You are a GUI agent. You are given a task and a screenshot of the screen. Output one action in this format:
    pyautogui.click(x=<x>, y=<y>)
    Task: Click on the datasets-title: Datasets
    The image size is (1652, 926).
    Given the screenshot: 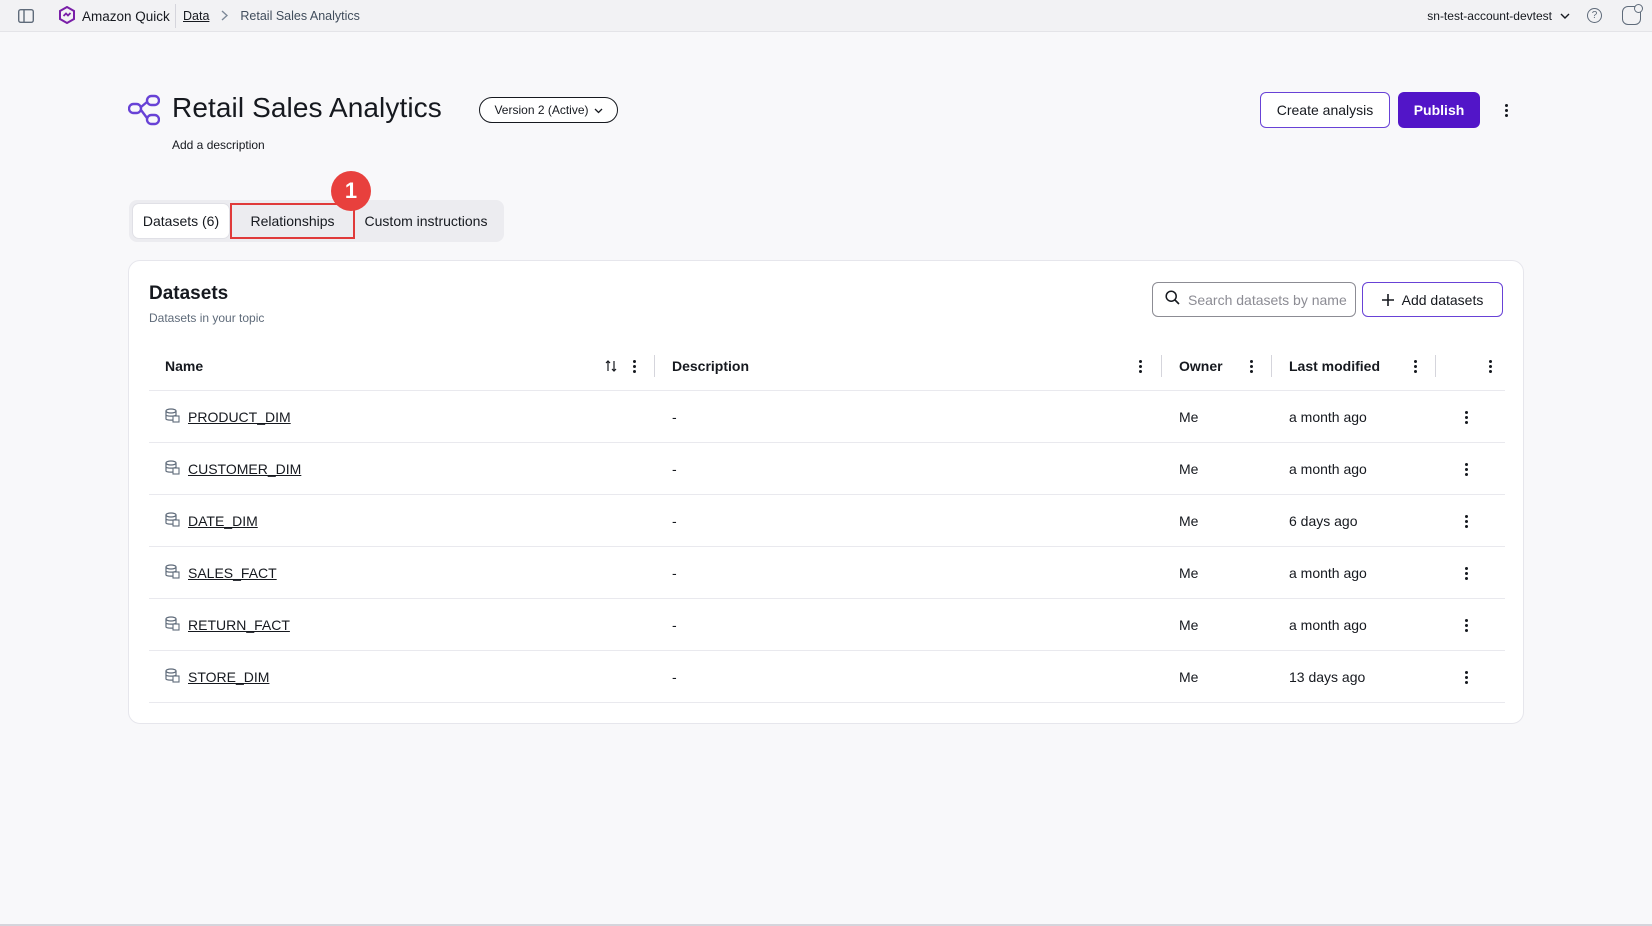 What is the action you would take?
    pyautogui.click(x=189, y=293)
    